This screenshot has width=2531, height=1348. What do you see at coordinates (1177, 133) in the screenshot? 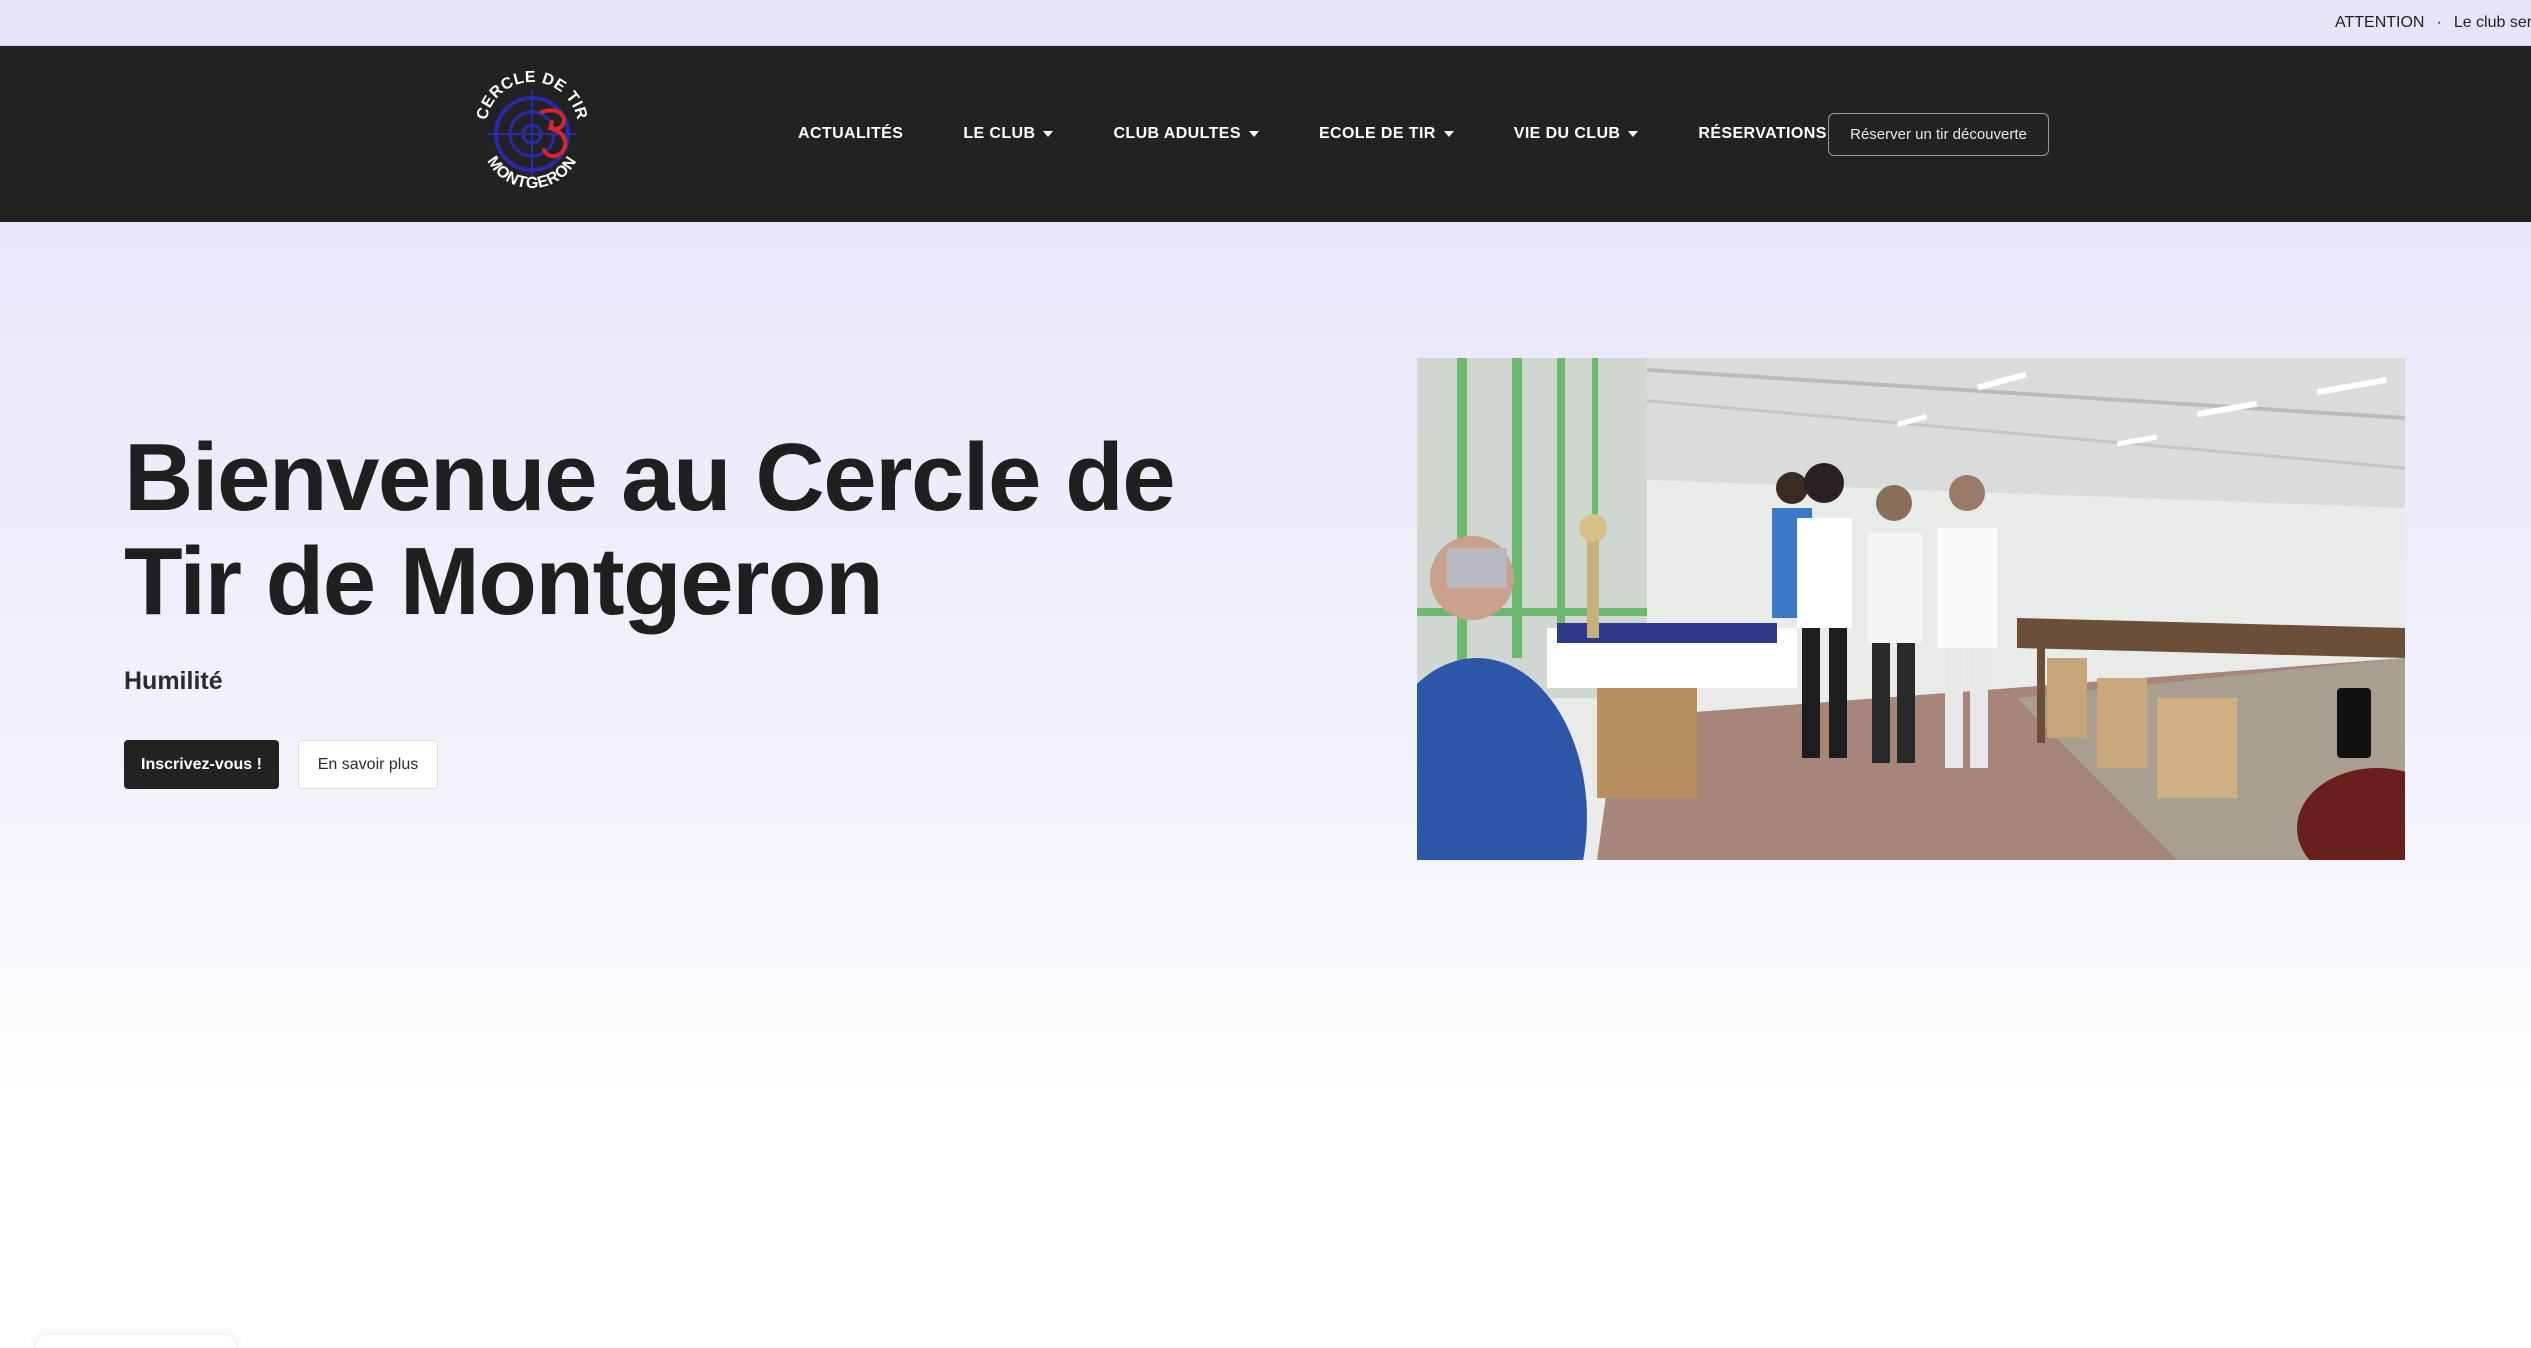
I see `nav-item-label: CLUB ADULTES` at bounding box center [1177, 133].